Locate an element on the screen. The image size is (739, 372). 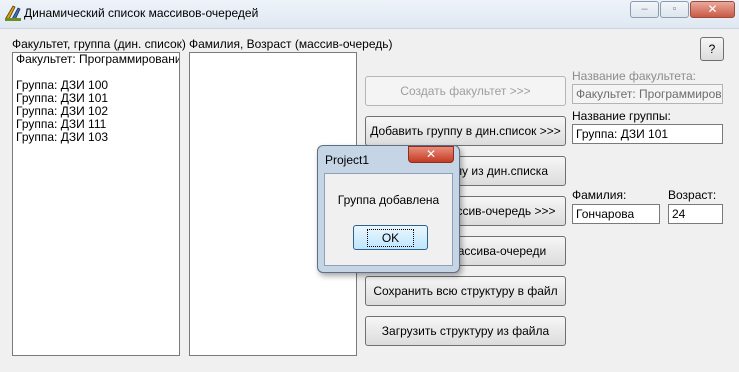
dialog-title: Project1 is located at coordinates (347, 160).